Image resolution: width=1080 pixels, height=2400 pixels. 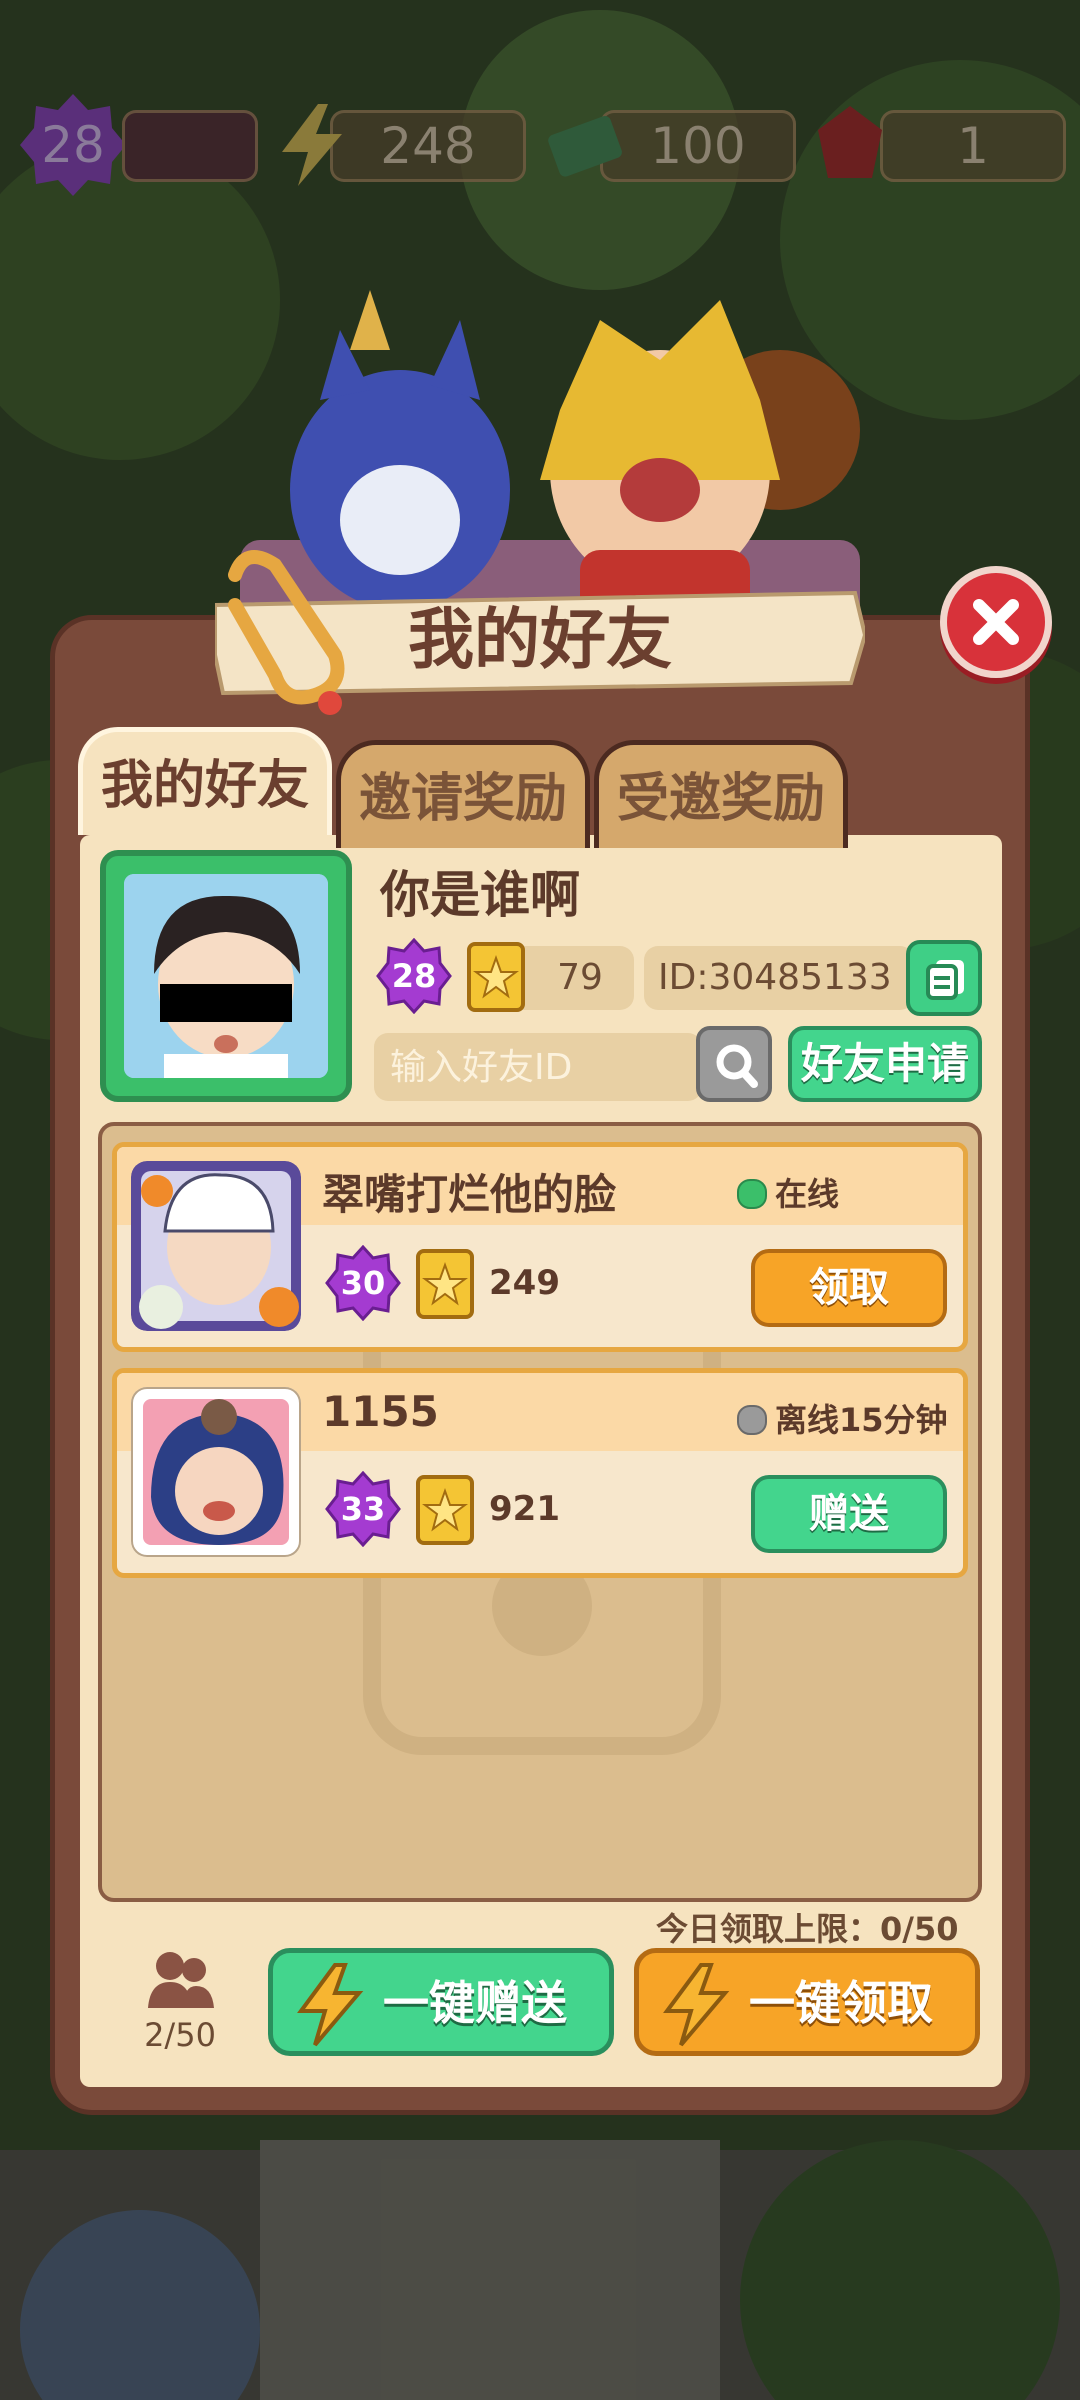 What do you see at coordinates (861, 1420) in the screenshot?
I see `friend-status-text: 离线15分钟` at bounding box center [861, 1420].